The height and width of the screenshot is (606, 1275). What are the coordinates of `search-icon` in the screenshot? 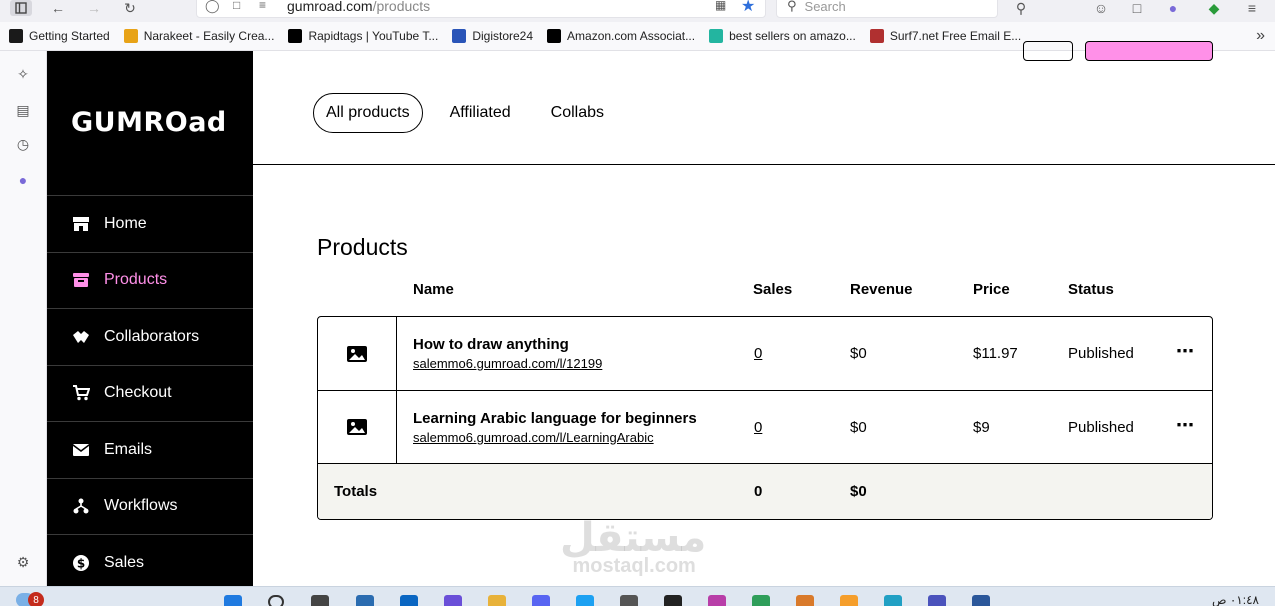 It's located at (276, 600).